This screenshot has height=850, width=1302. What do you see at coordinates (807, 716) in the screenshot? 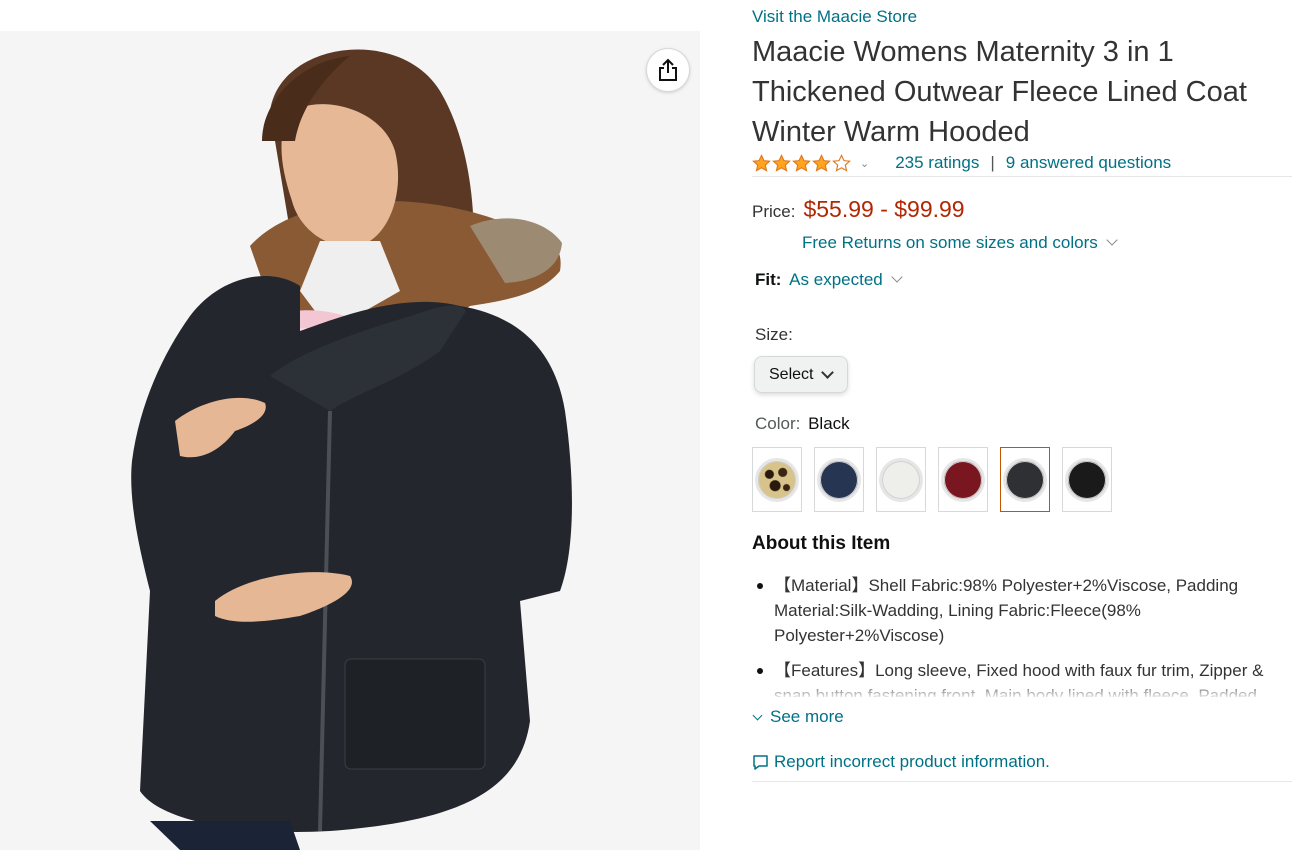
I see `see-more-label: See more` at bounding box center [807, 716].